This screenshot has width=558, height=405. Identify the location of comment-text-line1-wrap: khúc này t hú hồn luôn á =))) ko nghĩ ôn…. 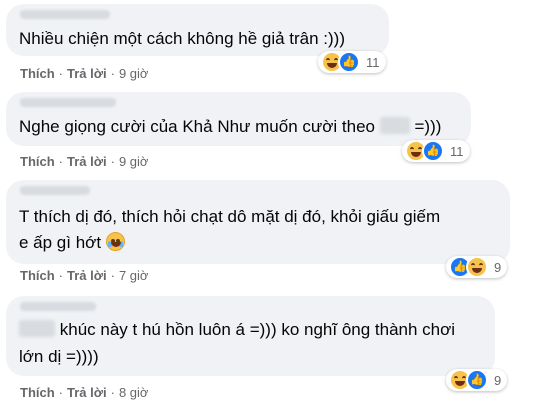
(237, 330).